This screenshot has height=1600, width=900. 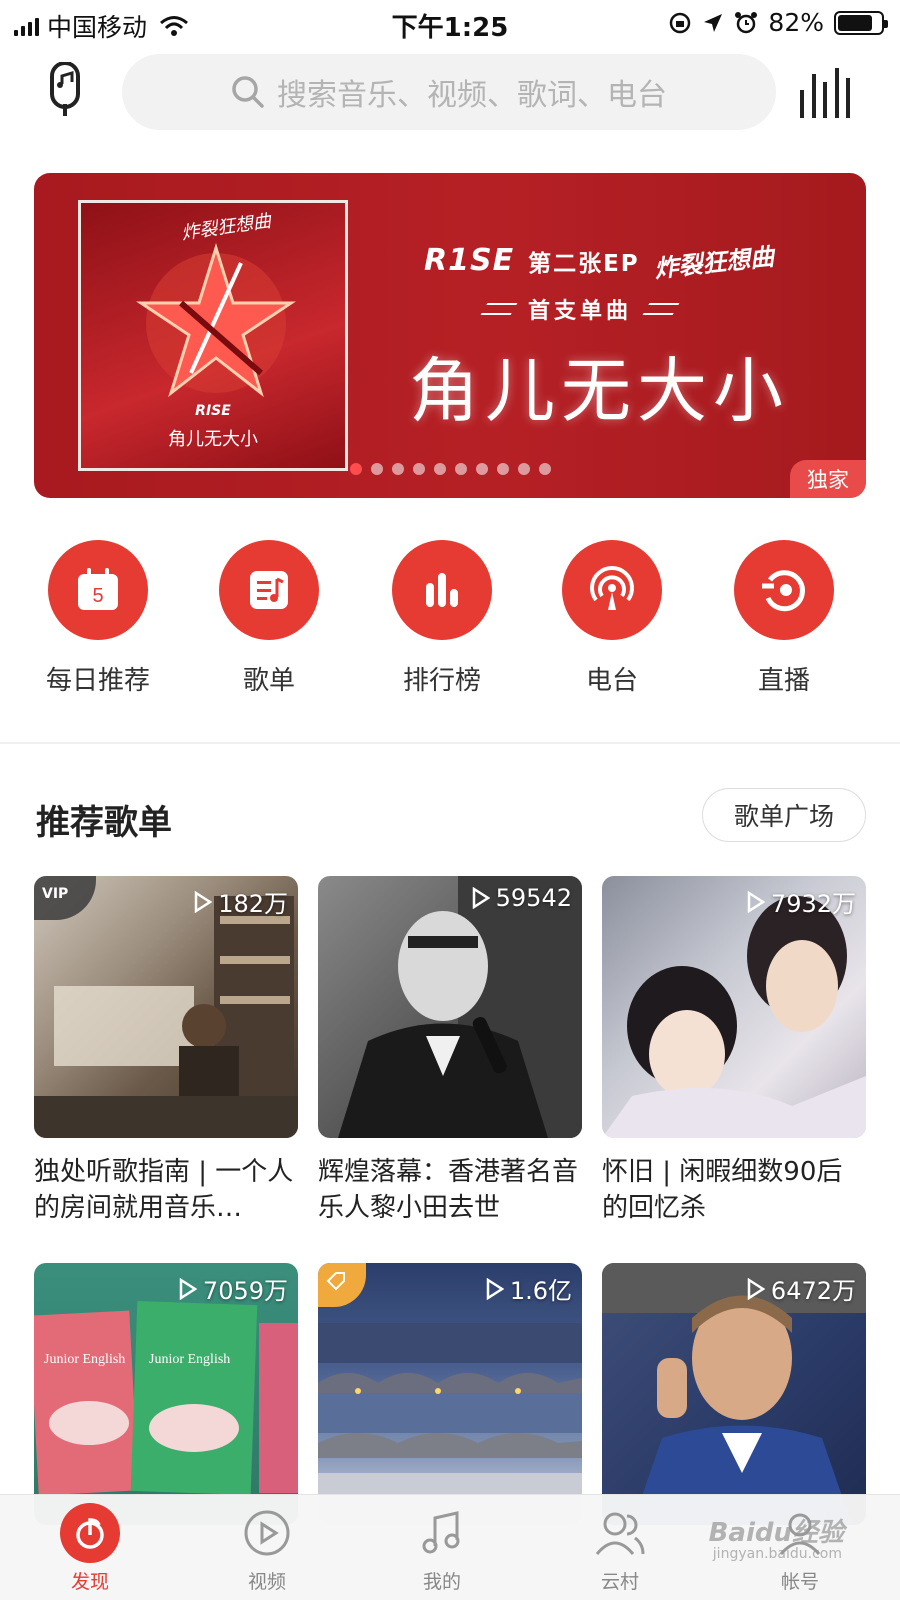 I want to click on category-label: 电台, so click(x=611, y=681).